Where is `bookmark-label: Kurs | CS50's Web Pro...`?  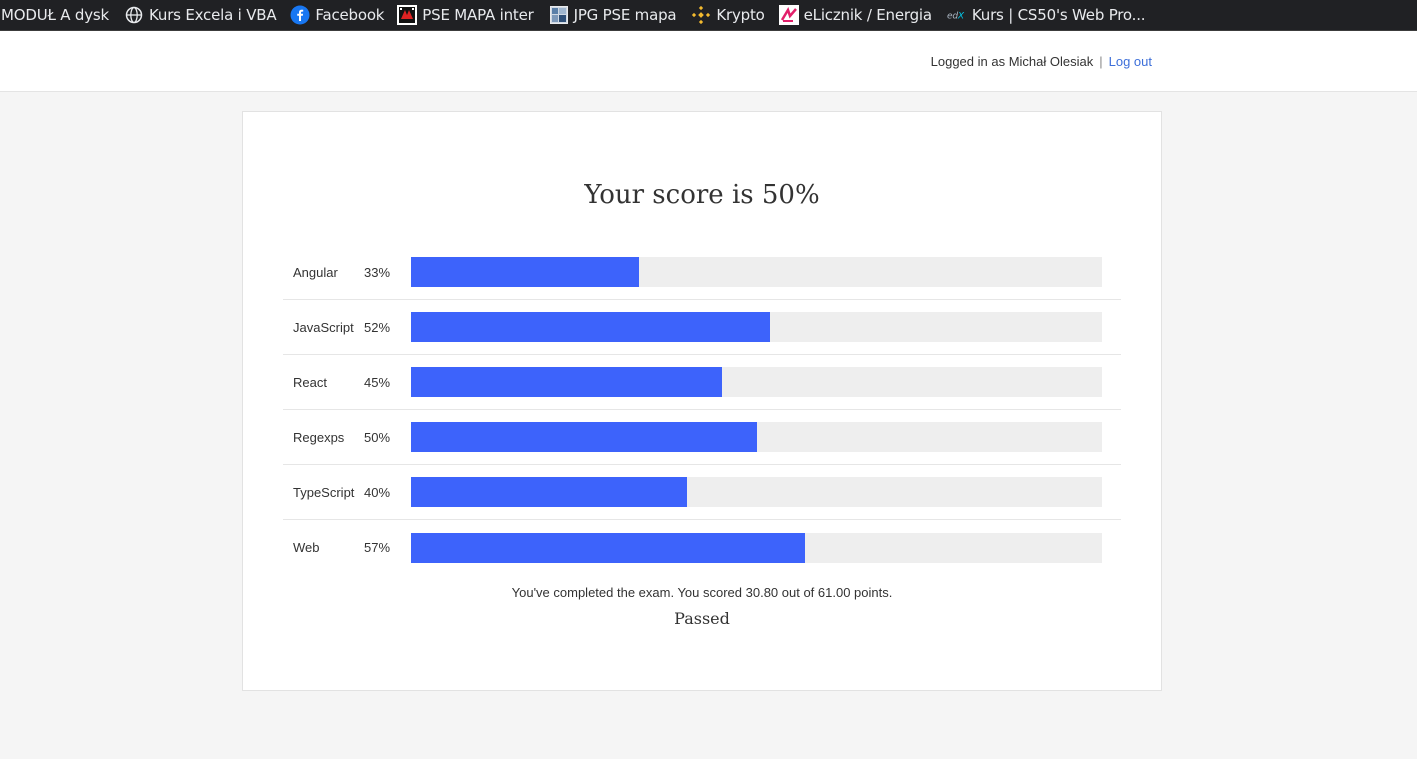 bookmark-label: Kurs | CS50's Web Pro... is located at coordinates (1058, 15).